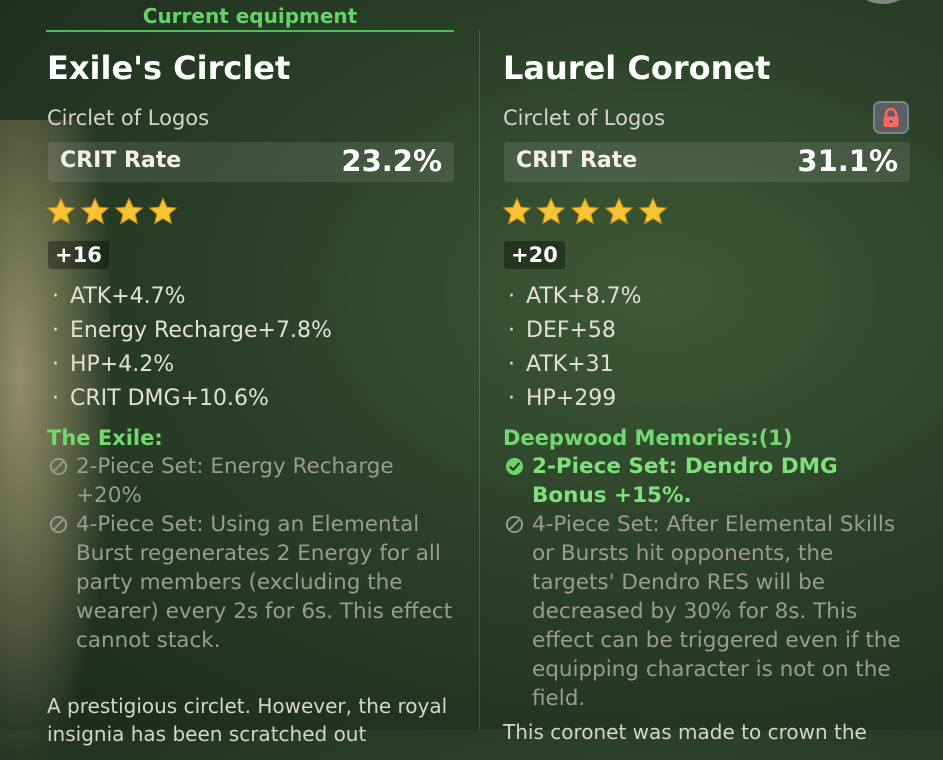 This screenshot has height=760, width=943. What do you see at coordinates (514, 466) in the screenshot?
I see `check-circle-icon` at bounding box center [514, 466].